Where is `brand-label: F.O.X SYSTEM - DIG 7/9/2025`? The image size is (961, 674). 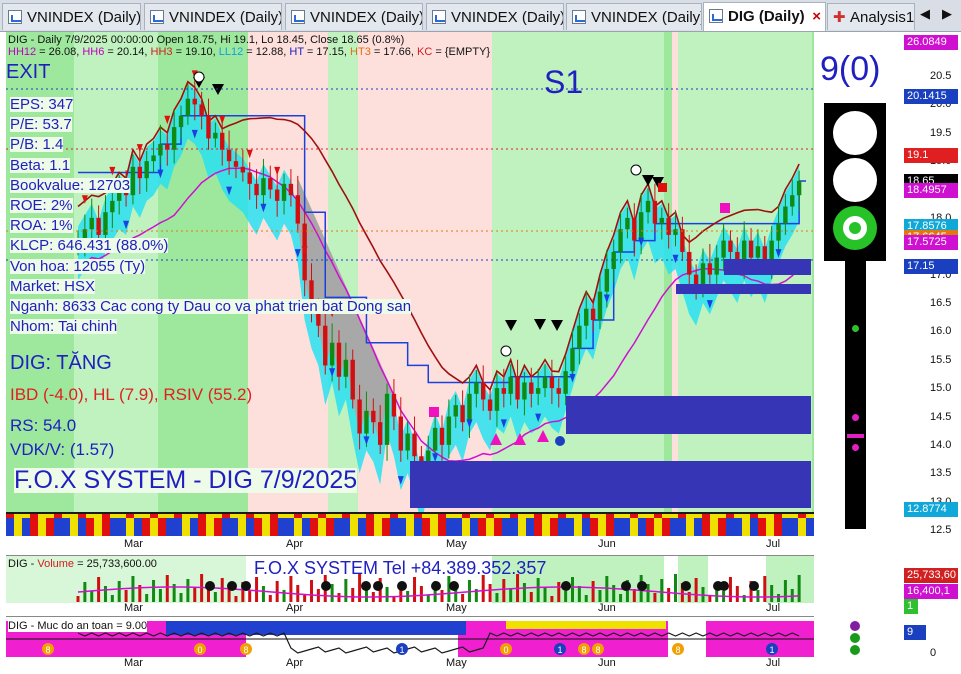
brand-label: F.O.X SYSTEM - DIG 7/9/2025 is located at coordinates (186, 480).